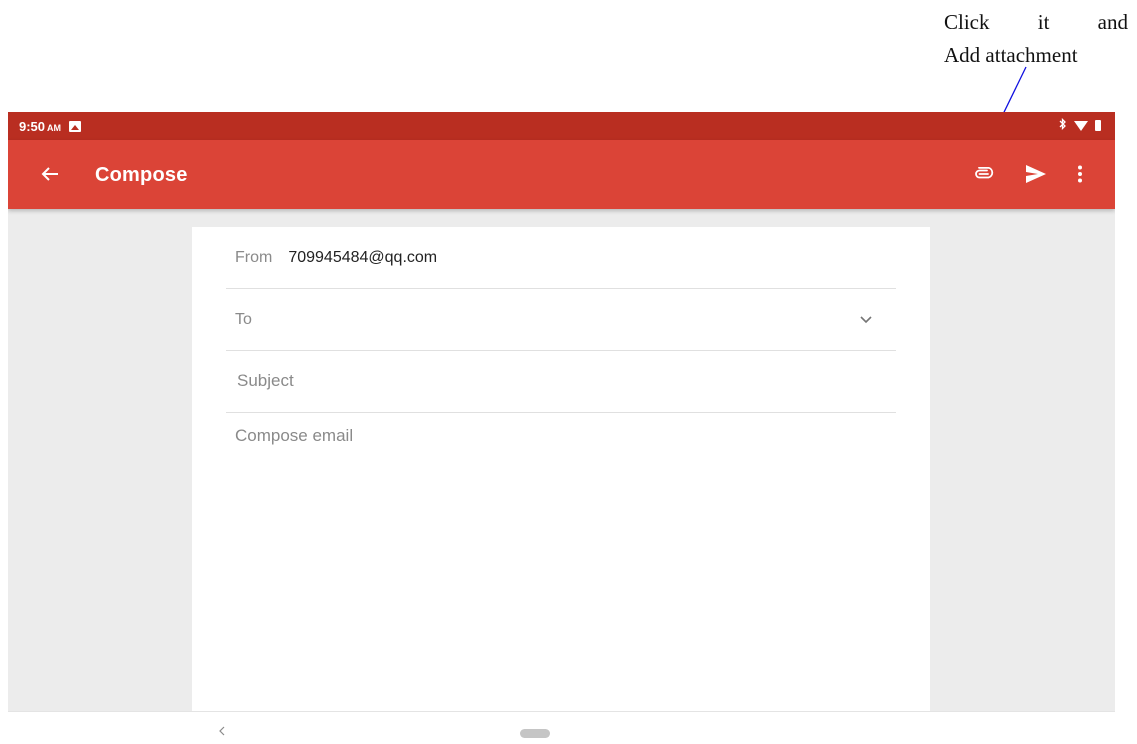  I want to click on status-icons, so click(1080, 125).